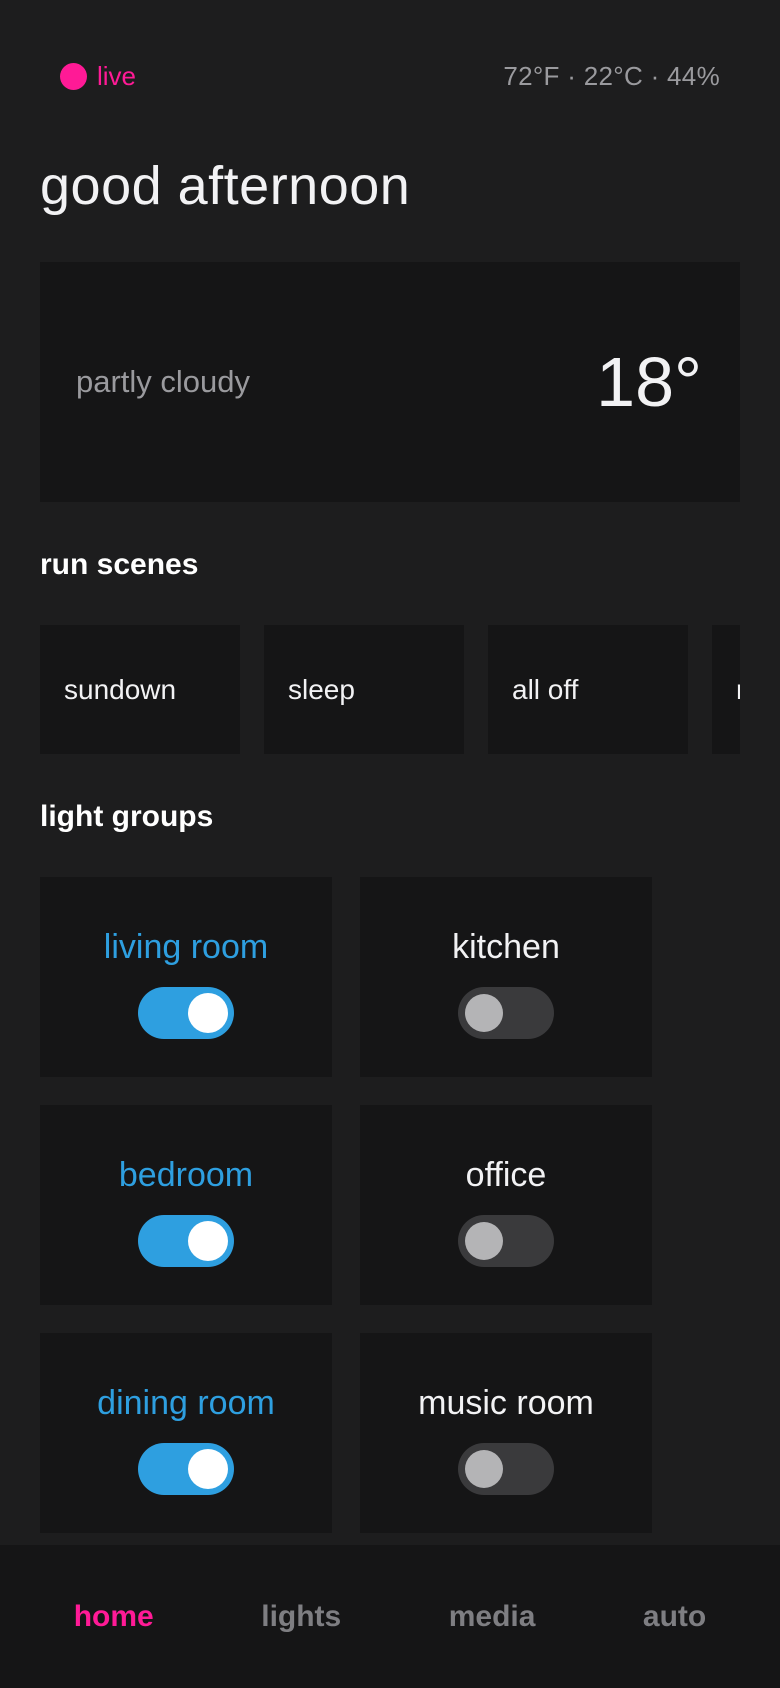 Image resolution: width=780 pixels, height=1688 pixels. Describe the element at coordinates (163, 381) in the screenshot. I see `weather-condition: partly cloudy` at that location.